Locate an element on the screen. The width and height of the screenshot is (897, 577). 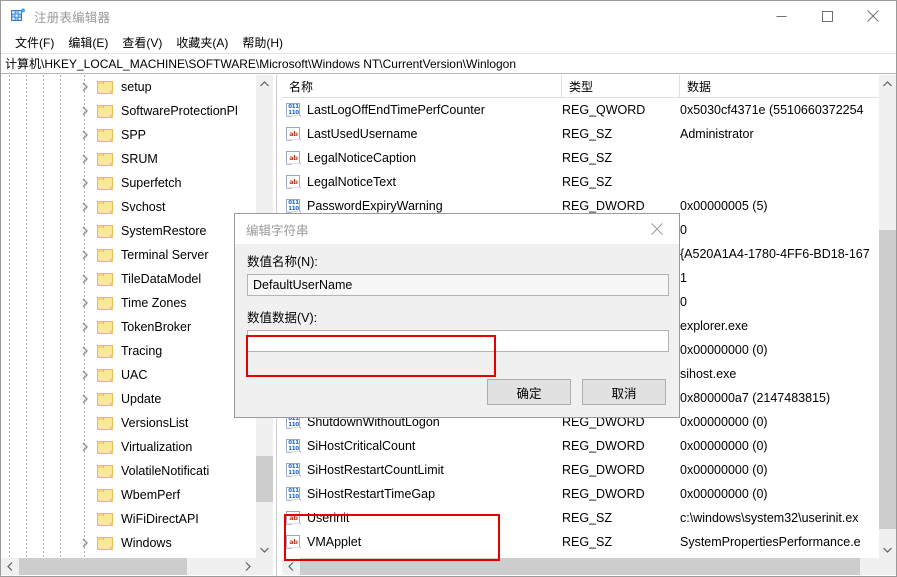
tree-item-label: Time Zones is located at coordinates (154, 302).